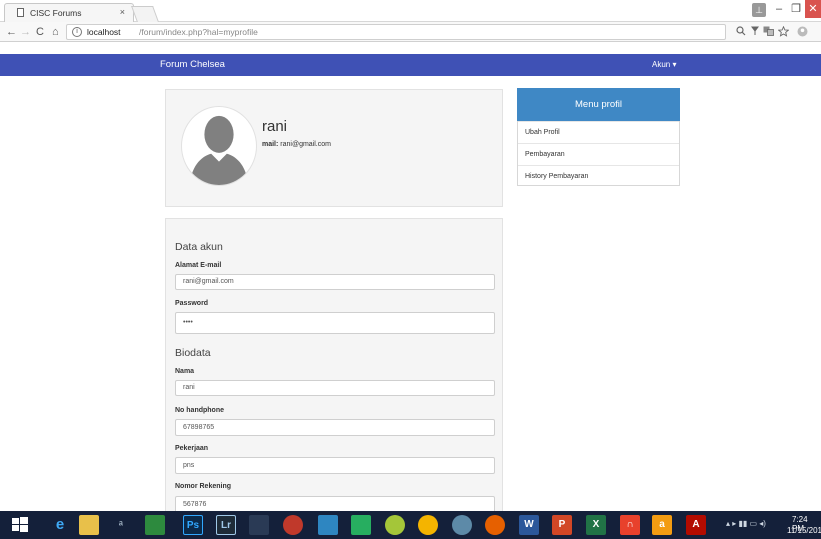 The image size is (821, 539). What do you see at coordinates (802, 31) in the screenshot?
I see `profile-icon` at bounding box center [802, 31].